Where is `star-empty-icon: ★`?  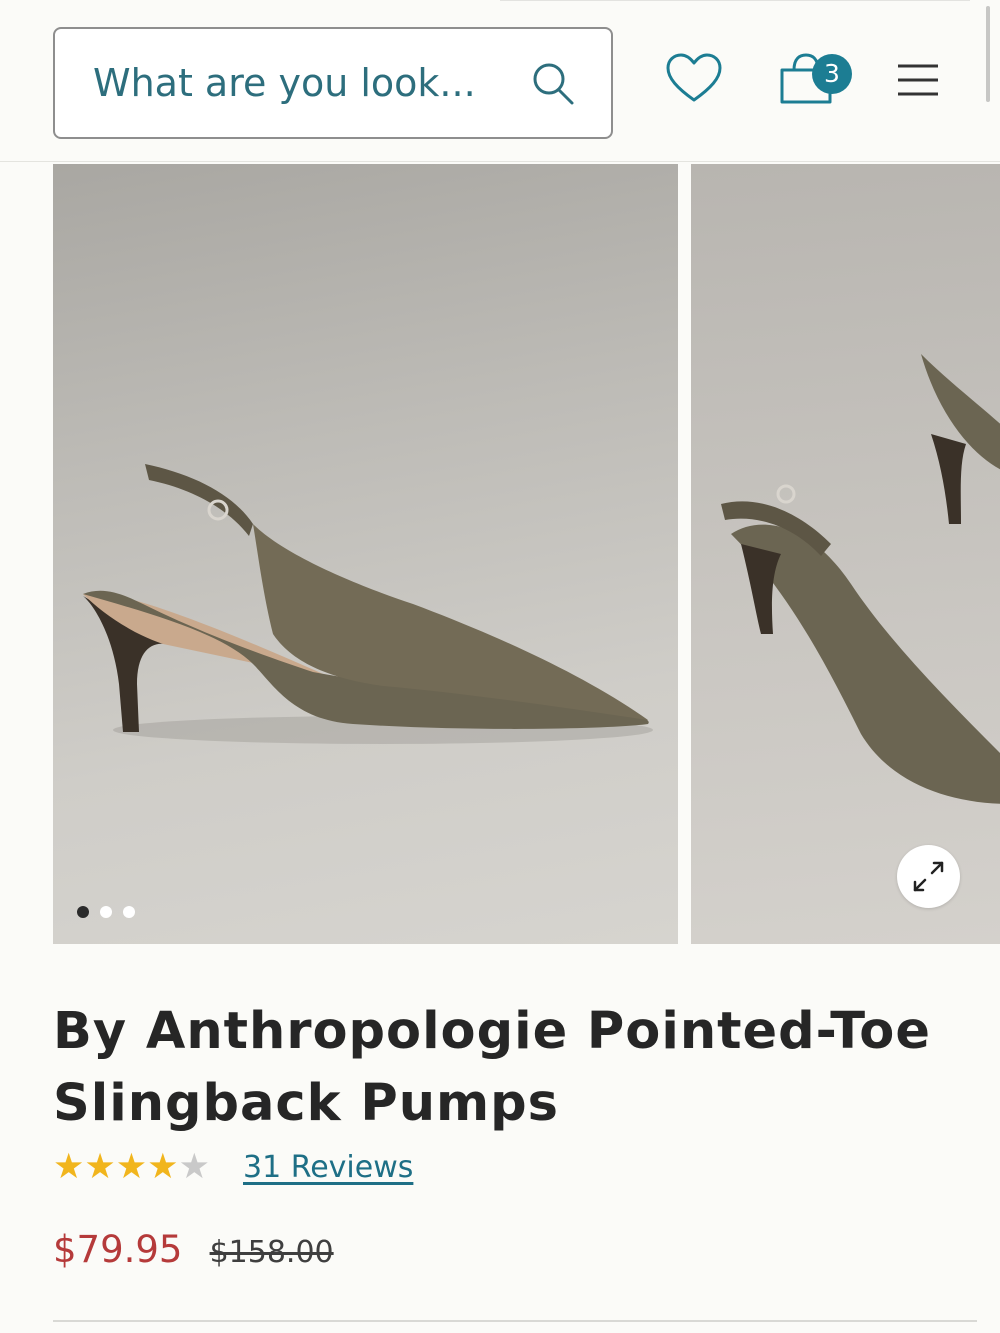
star-empty-icon: ★ is located at coordinates (194, 1167).